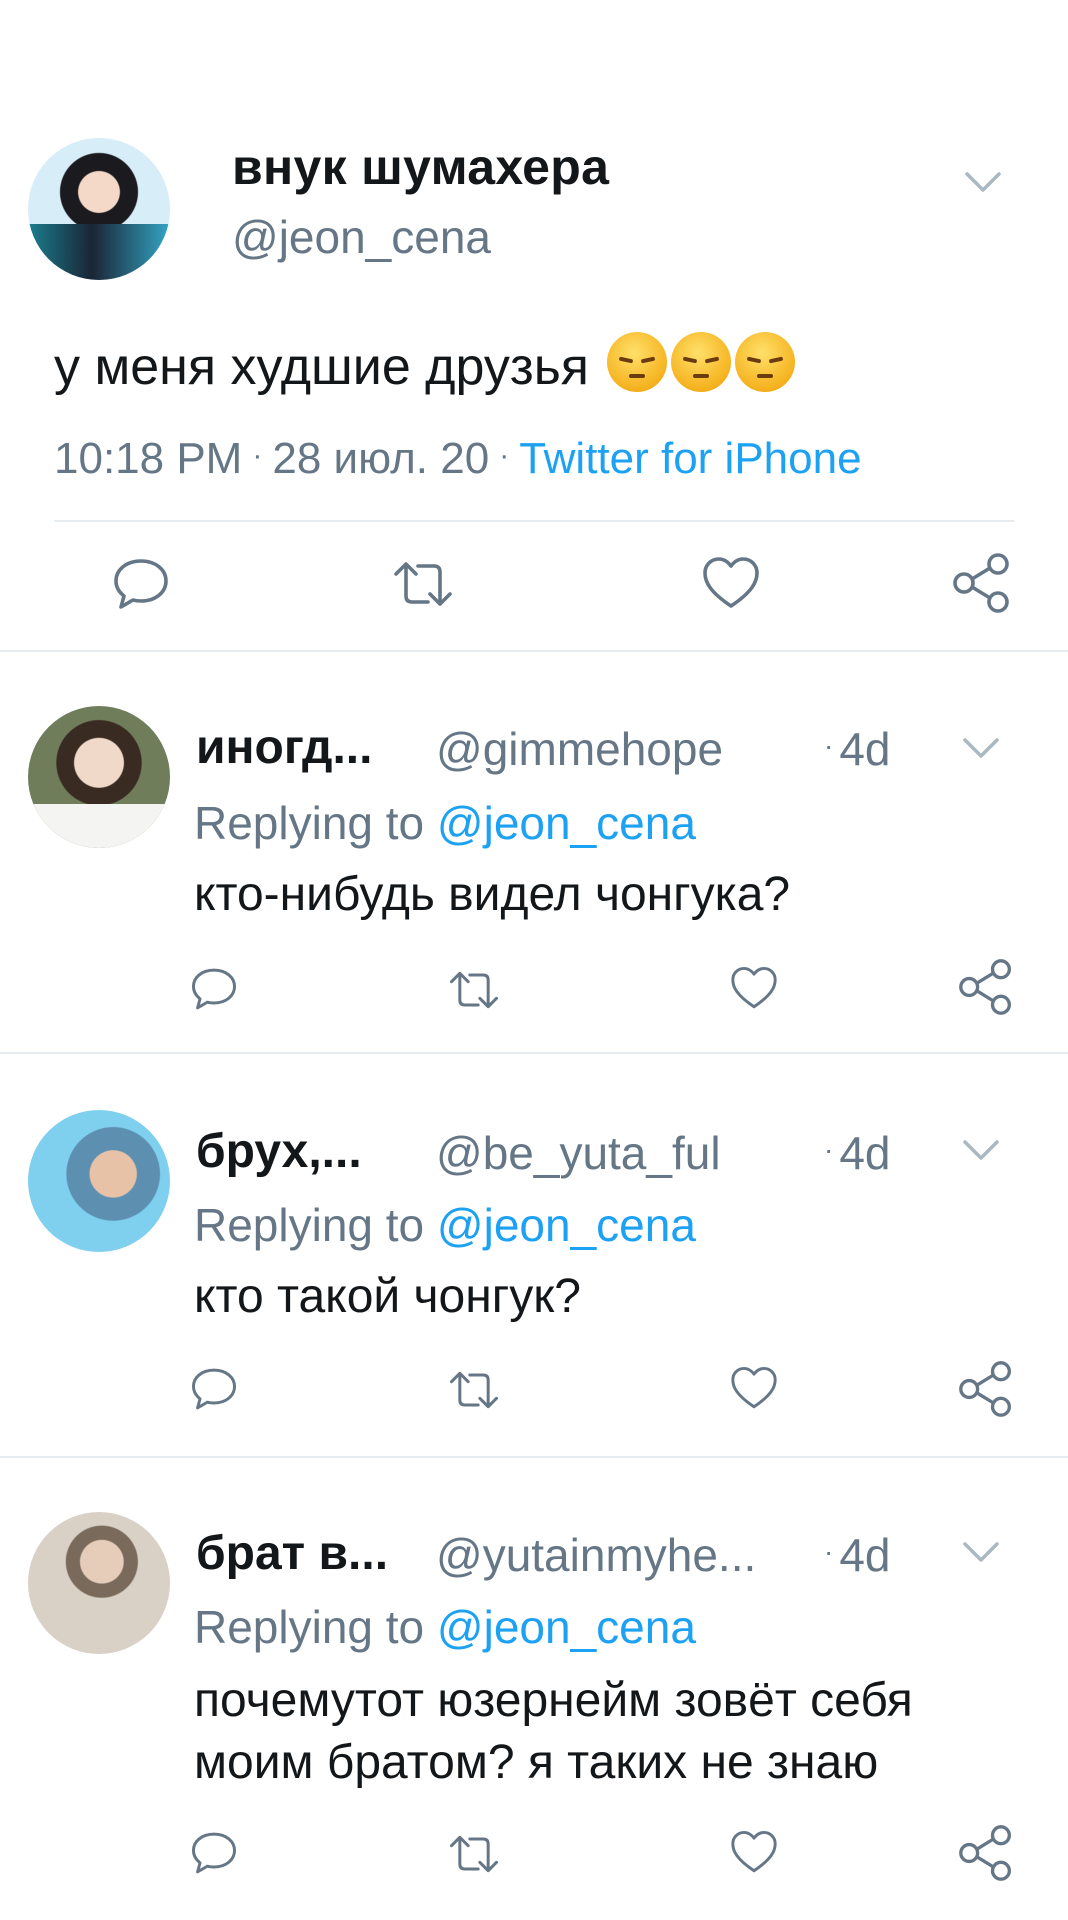 The width and height of the screenshot is (1068, 1920). I want to click on tweet-time: 10:18 PM, so click(148, 458).